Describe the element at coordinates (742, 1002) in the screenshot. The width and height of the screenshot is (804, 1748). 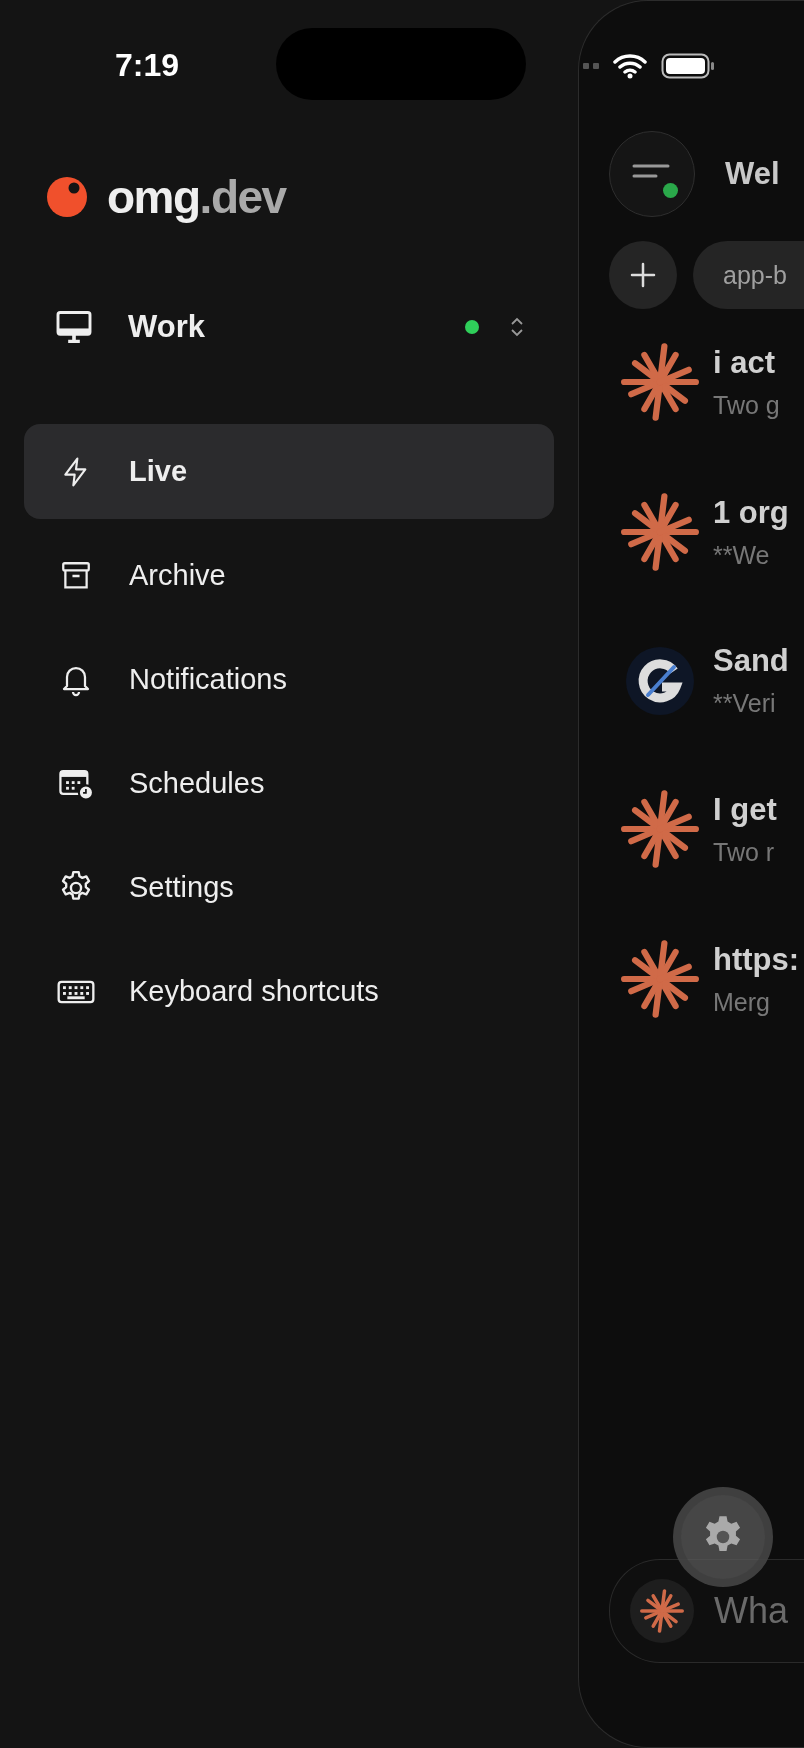
I see `session-summary: Merg` at that location.